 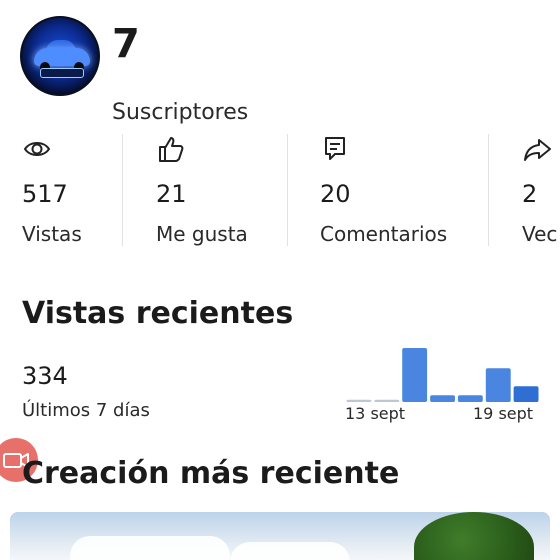 I want to click on latest-creation-title: Creación más reciente, so click(x=211, y=473).